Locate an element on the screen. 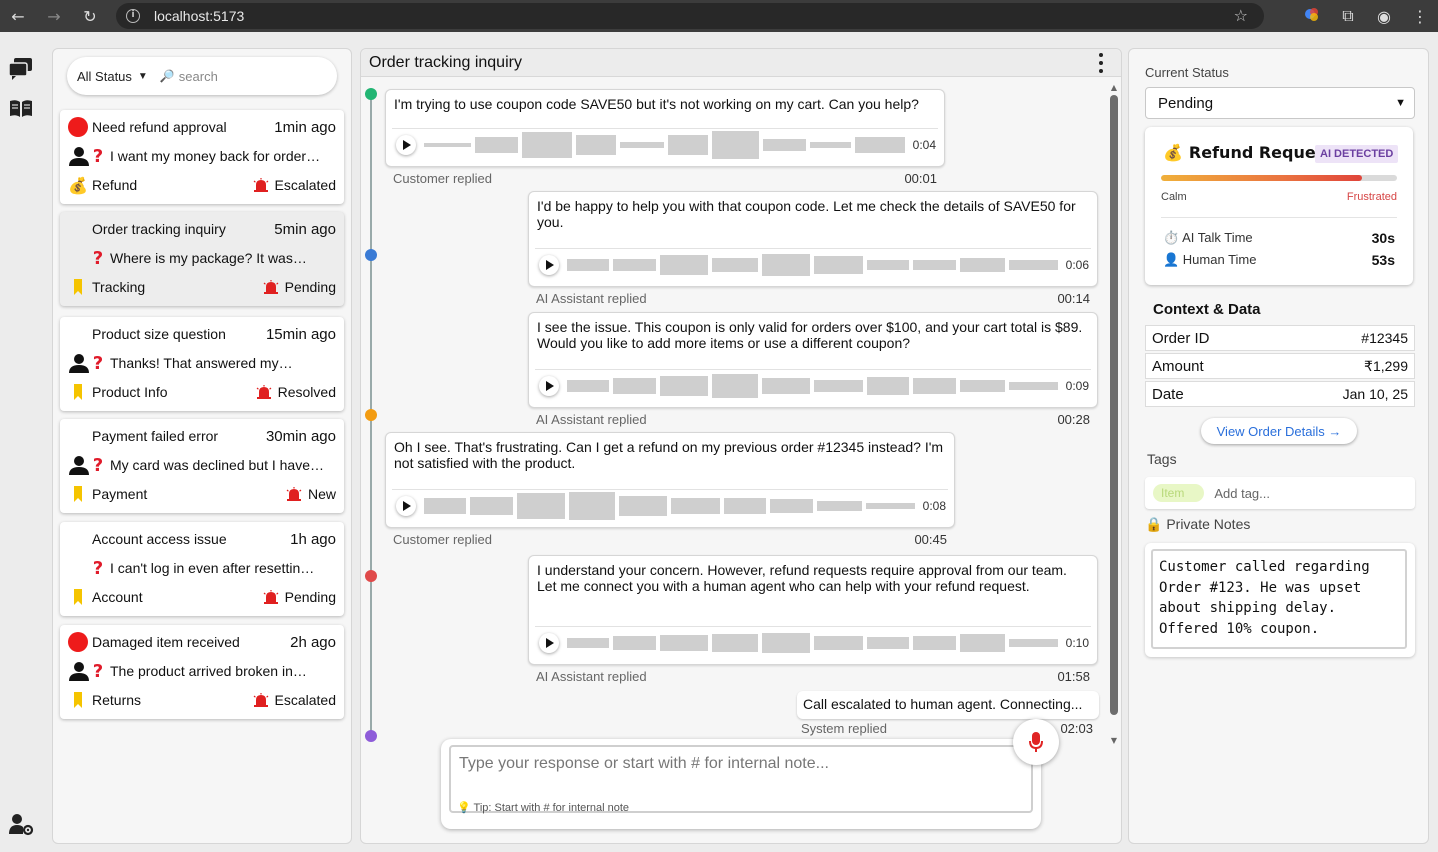 This screenshot has height=852, width=1438. status-filter-select: All Status ▼ is located at coordinates (112, 76).